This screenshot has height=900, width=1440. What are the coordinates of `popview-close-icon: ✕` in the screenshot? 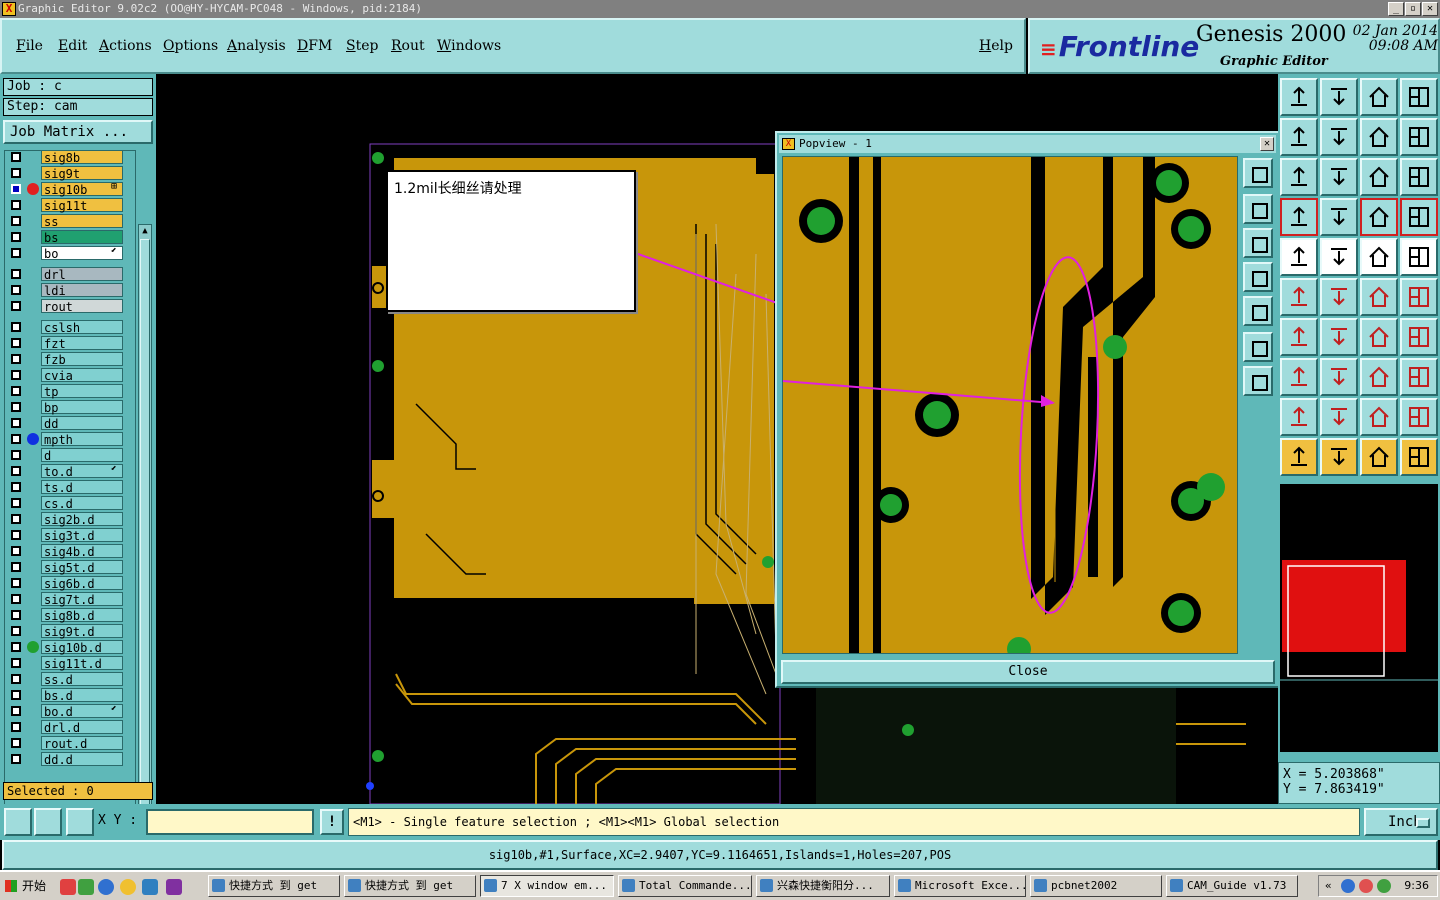 It's located at (1267, 144).